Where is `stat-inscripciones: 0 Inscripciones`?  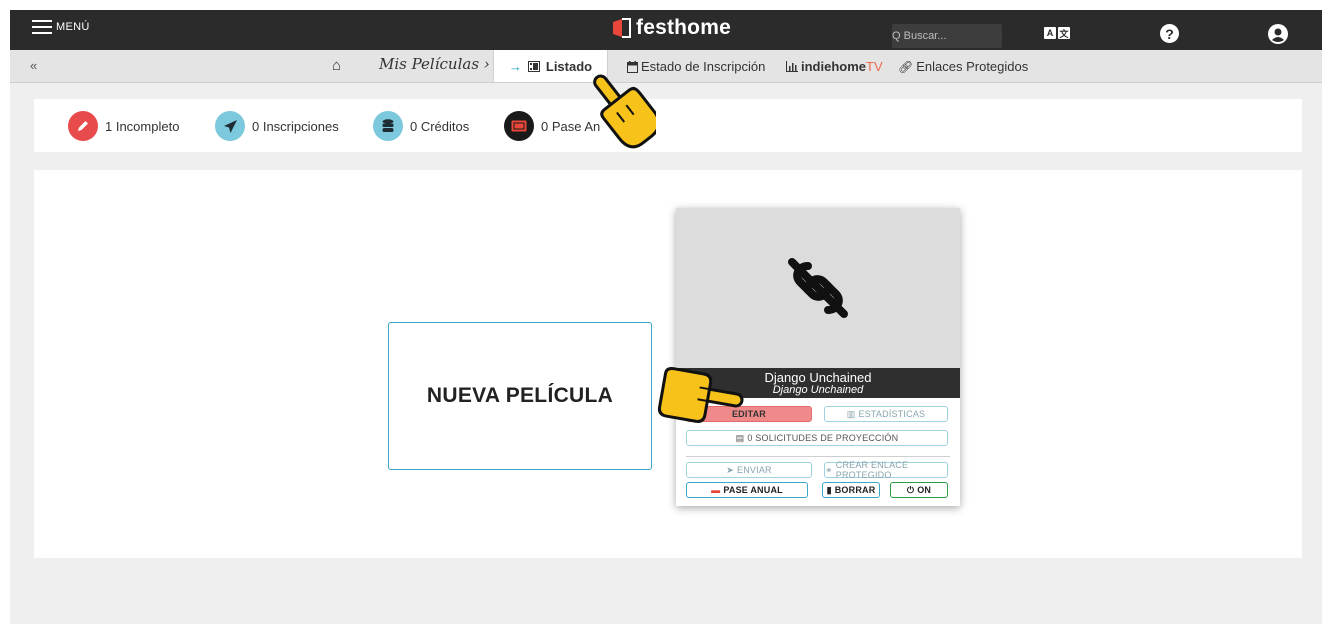 stat-inscripciones: 0 Inscripciones is located at coordinates (277, 126).